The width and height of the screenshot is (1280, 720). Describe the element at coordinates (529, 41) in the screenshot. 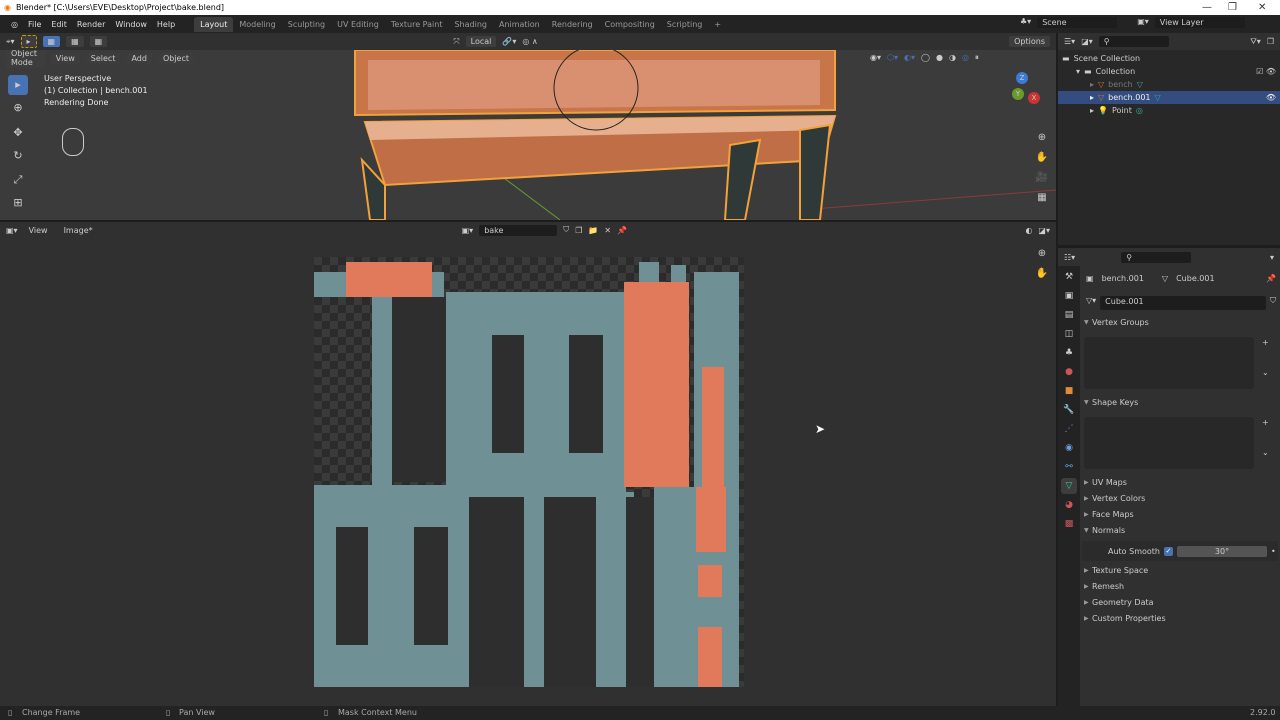

I see `proportional-edit-icon: ◎ ∧` at that location.